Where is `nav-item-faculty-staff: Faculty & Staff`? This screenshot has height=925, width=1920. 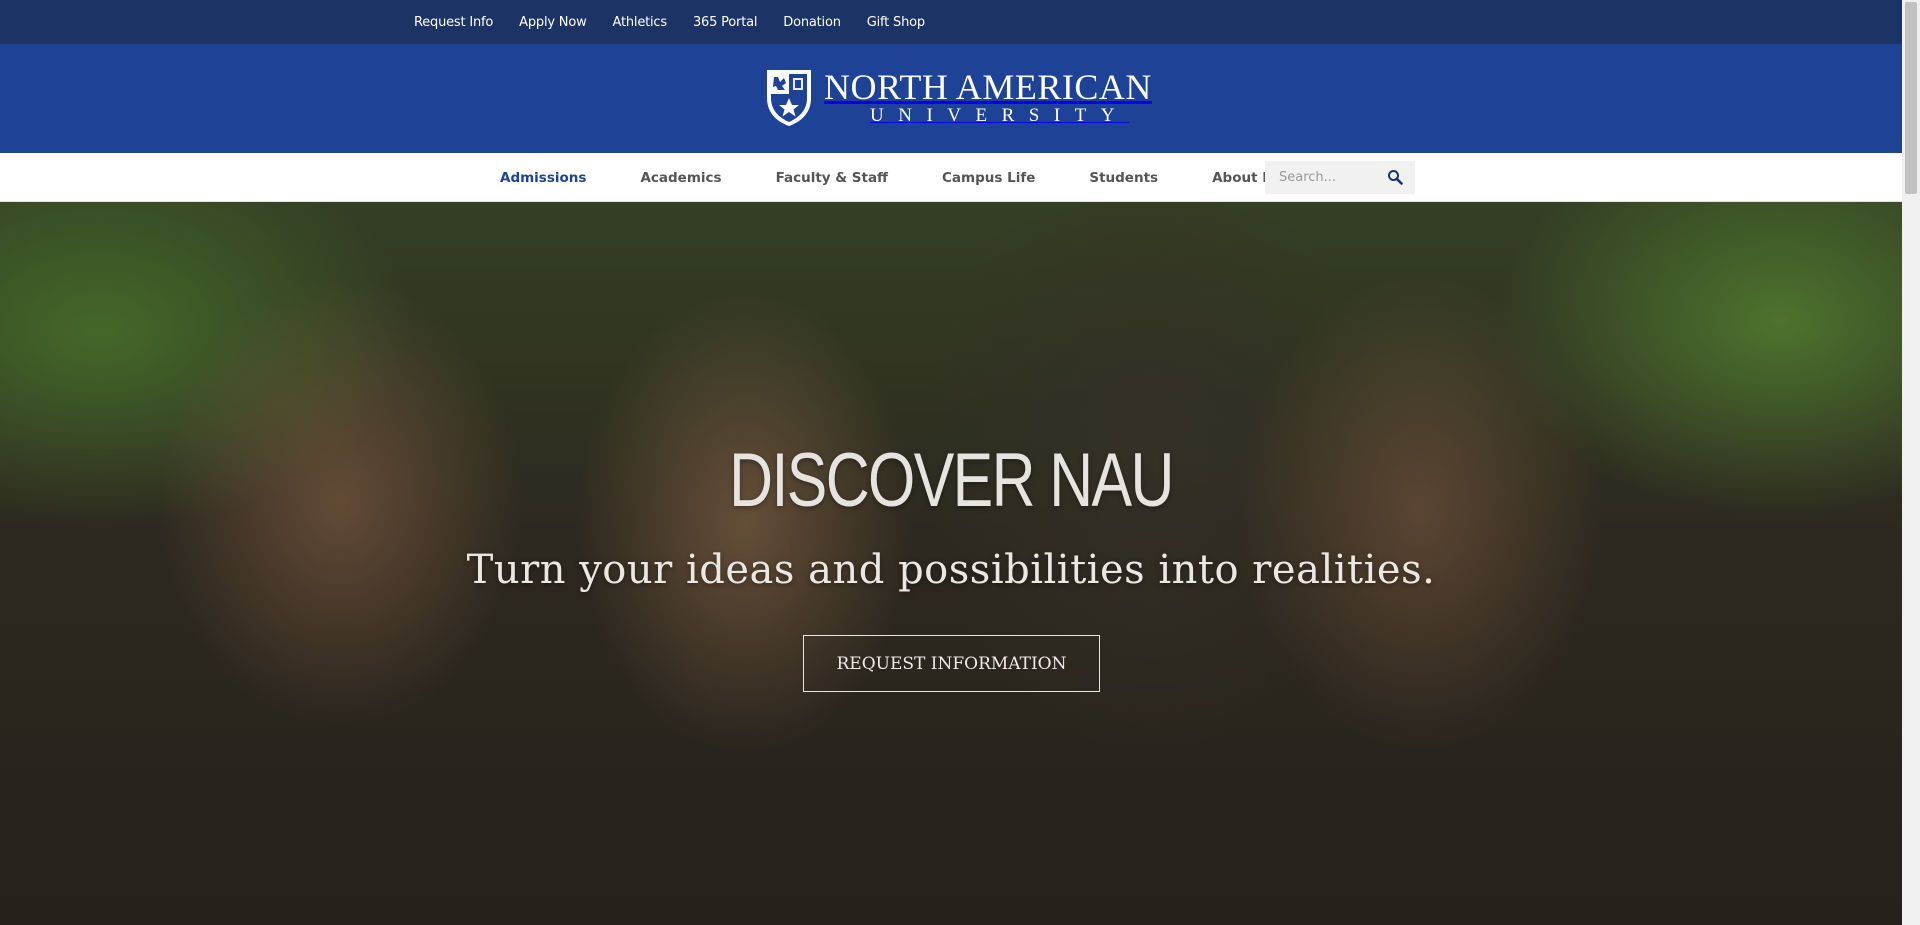
nav-item-faculty-staff: Faculty & Staff is located at coordinates (832, 178).